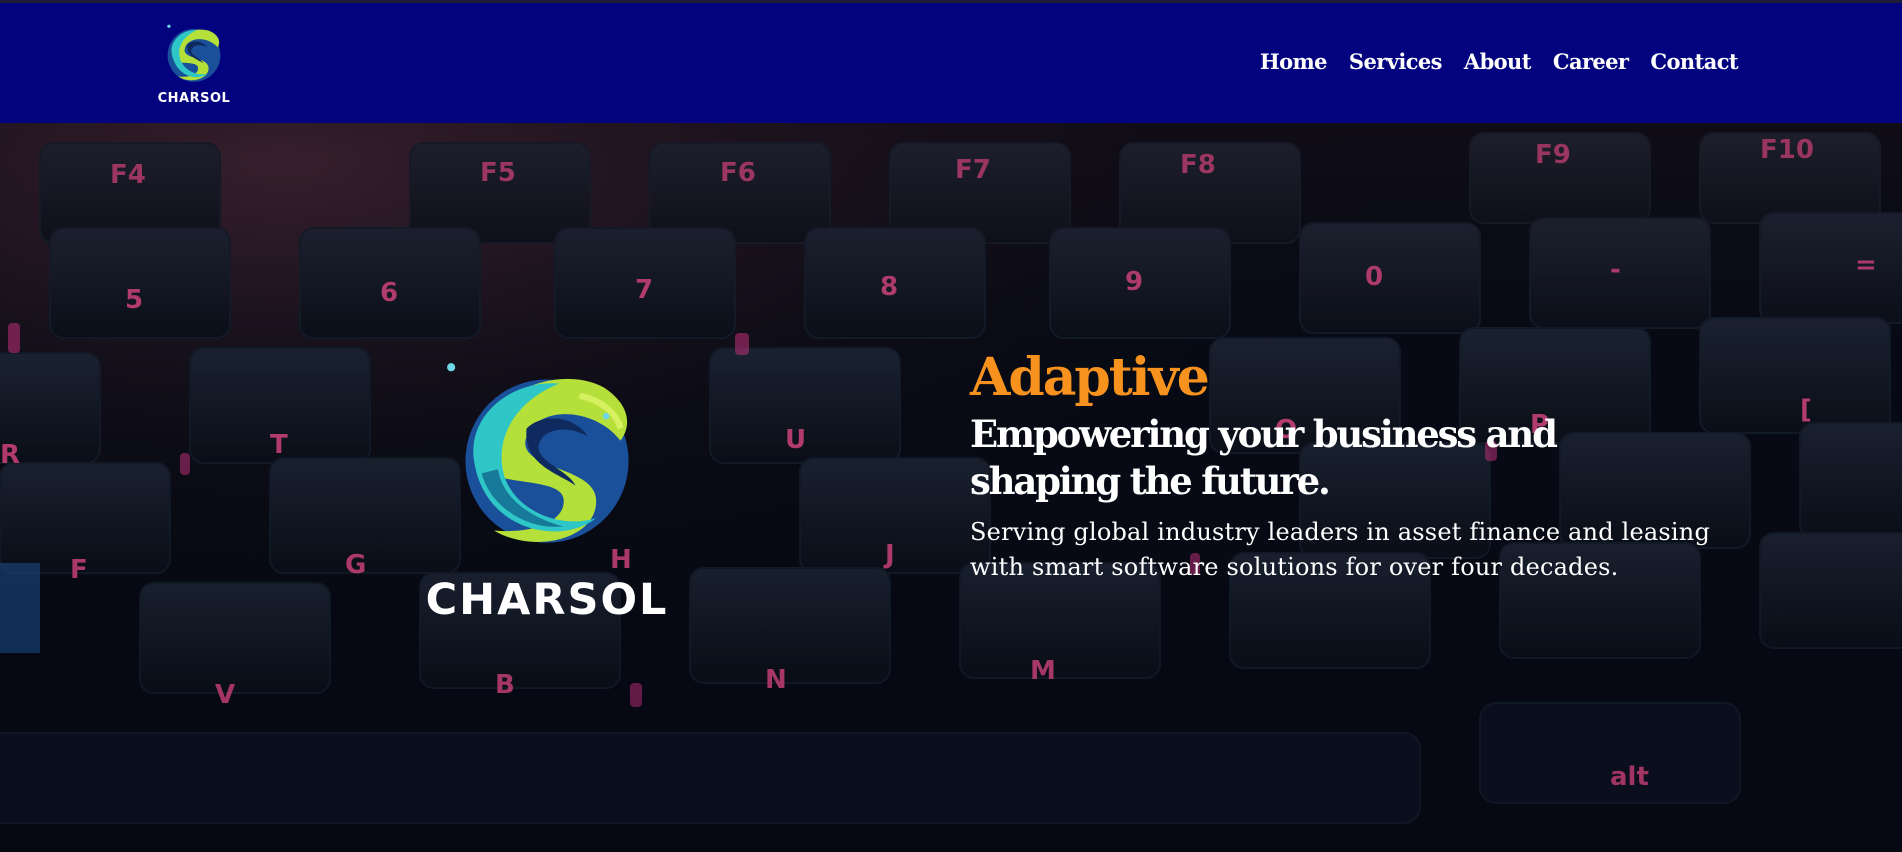  I want to click on nav-contact: Contact, so click(1694, 61).